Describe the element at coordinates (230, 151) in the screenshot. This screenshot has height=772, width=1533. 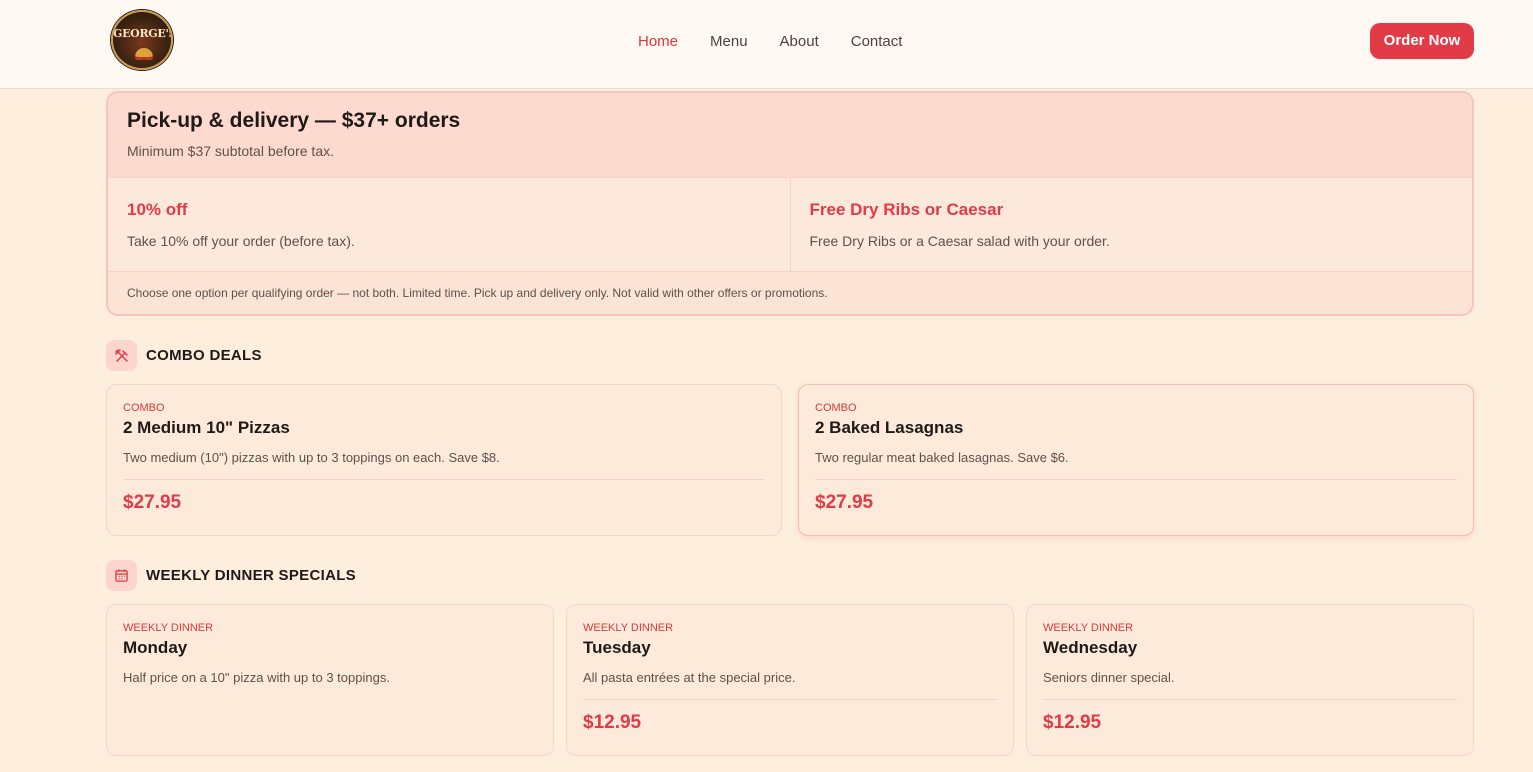
I see `promo-subtitle: Minimum $37 subtotal before tax.` at that location.